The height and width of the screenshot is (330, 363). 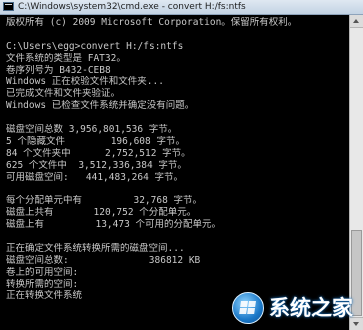 I want to click on console-line: Windows 已检查文件系统并确定没有问题。, so click(x=100, y=106).